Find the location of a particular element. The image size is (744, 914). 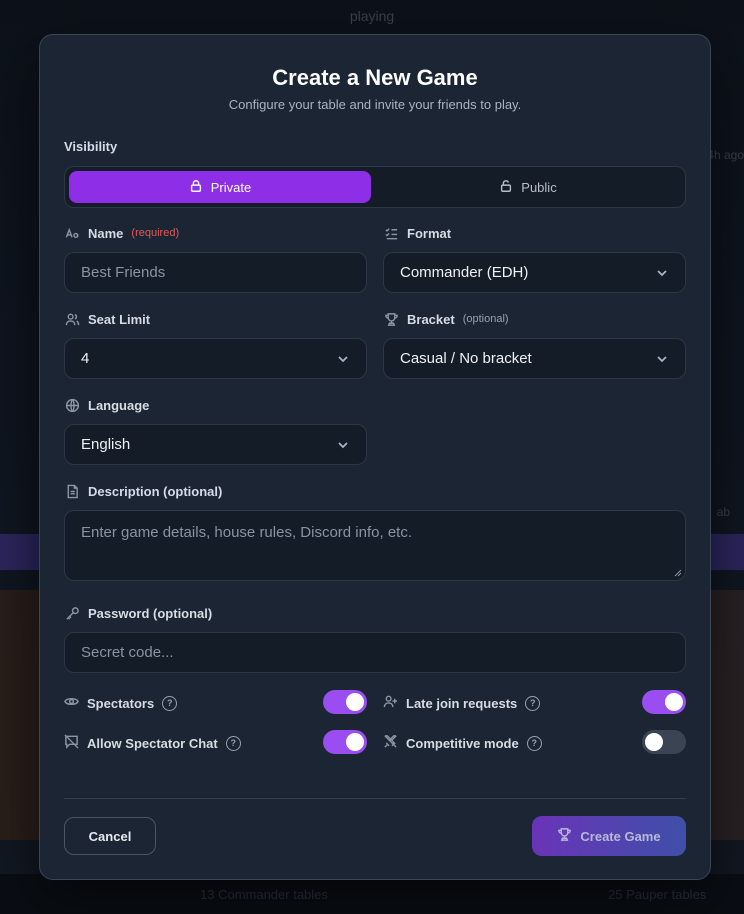

document-icon is located at coordinates (72, 491).